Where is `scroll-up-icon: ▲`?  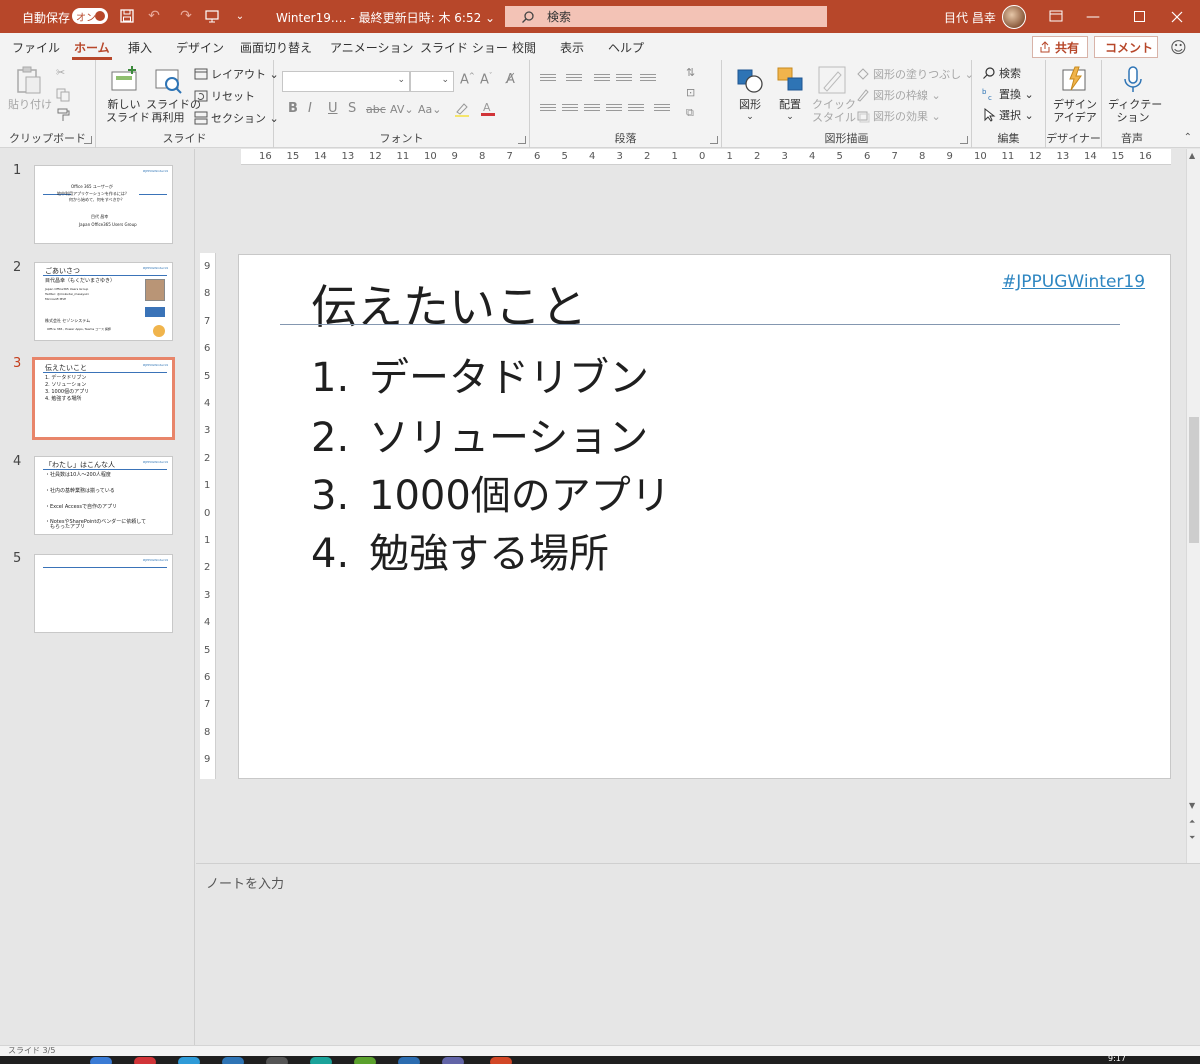
scroll-up-icon: ▲ is located at coordinates (1192, 155).